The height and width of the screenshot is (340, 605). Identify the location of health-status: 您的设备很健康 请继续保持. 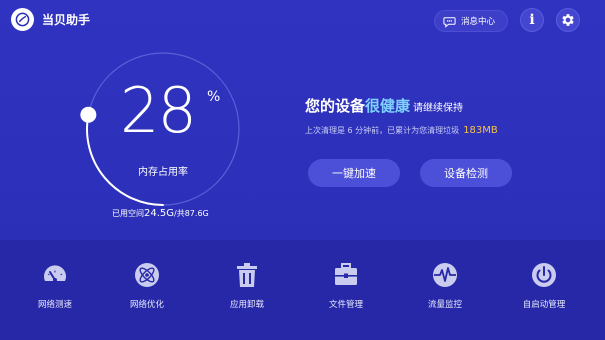
(384, 105).